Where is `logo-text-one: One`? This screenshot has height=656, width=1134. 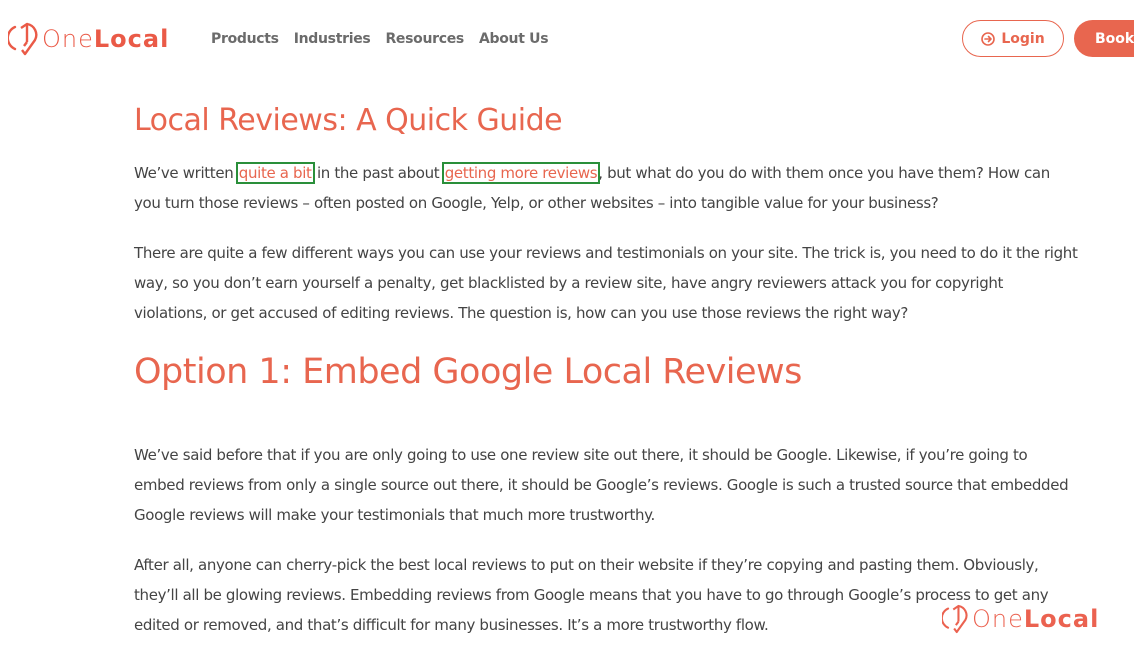
logo-text-one: One is located at coordinates (68, 39).